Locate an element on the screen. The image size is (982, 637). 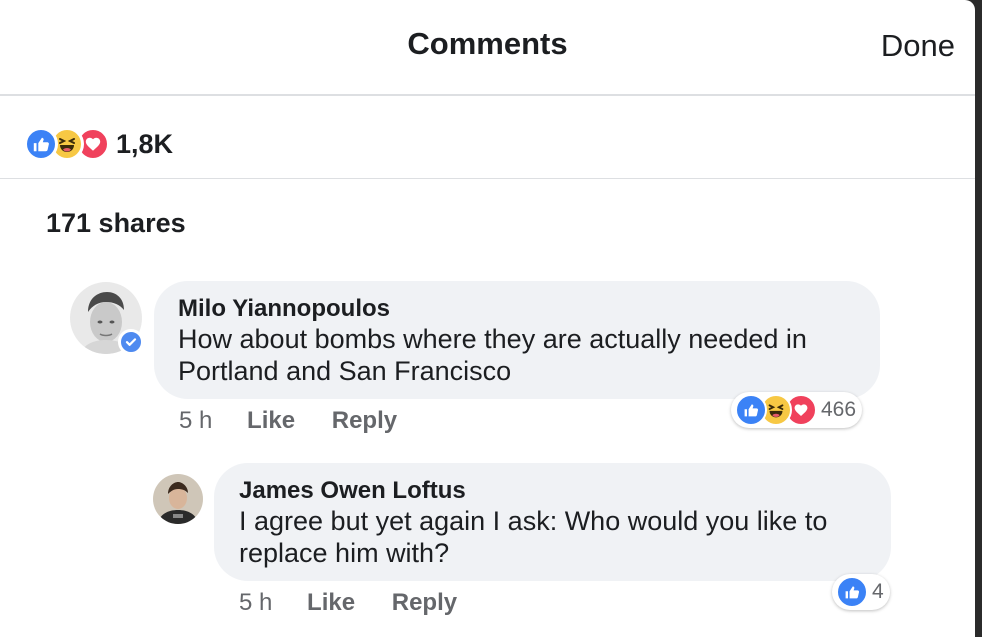
reaction-count: 1,8K is located at coordinates (145, 143).